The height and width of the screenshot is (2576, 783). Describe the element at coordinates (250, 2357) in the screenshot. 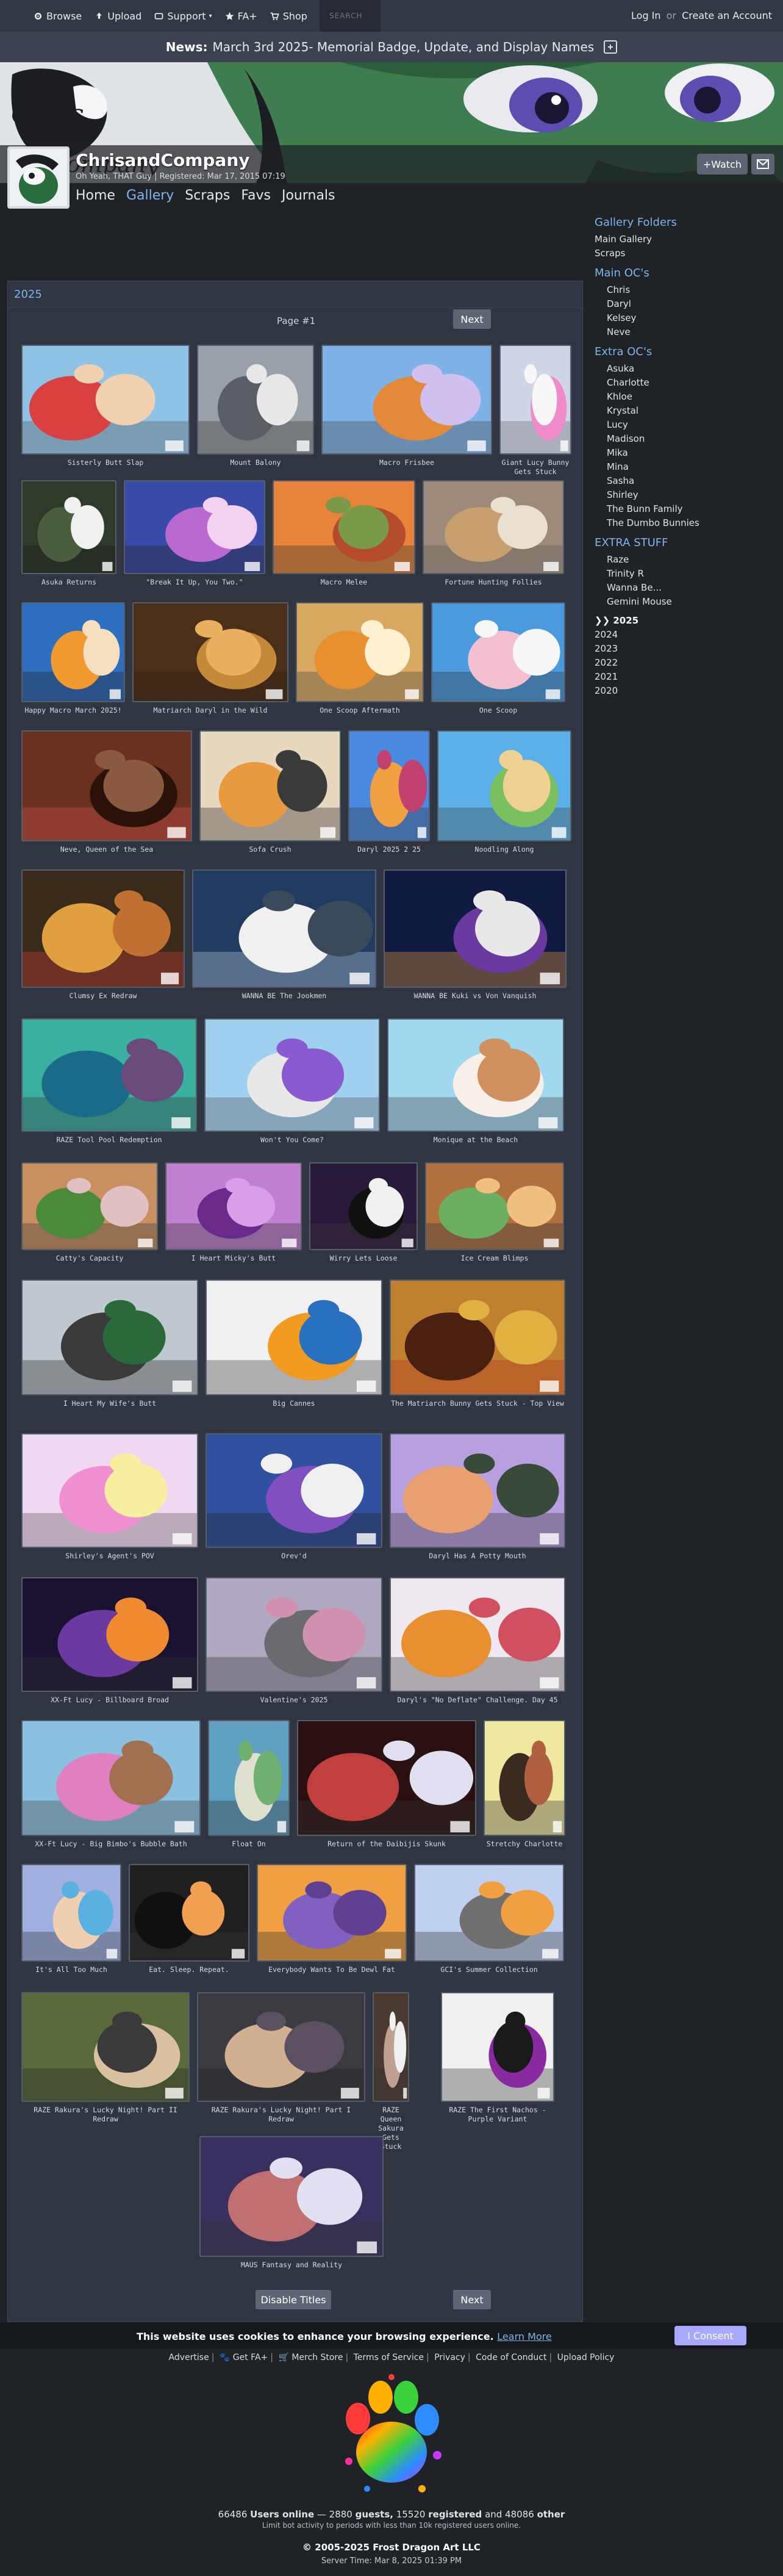

I see `footer-get-fa-plus: Get FA+` at that location.